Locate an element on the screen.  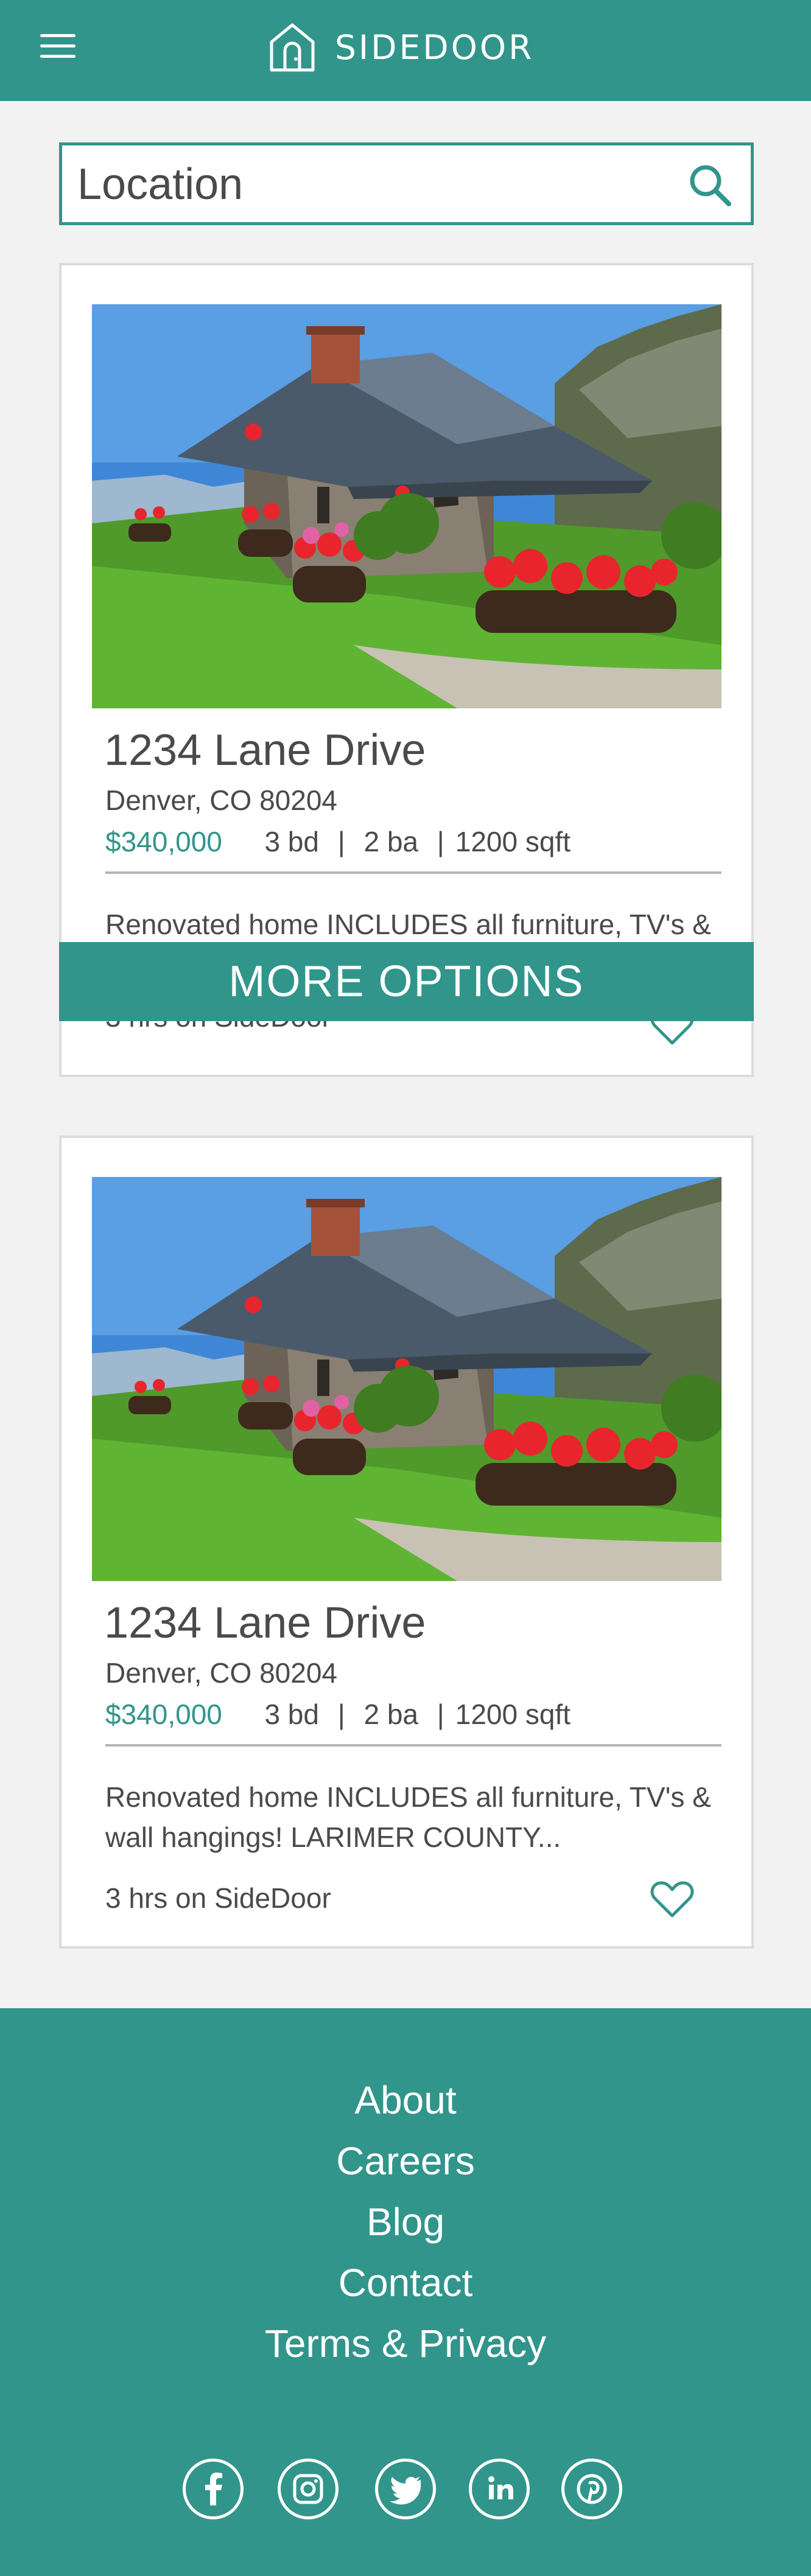
linkedin-icon is located at coordinates (499, 2489).